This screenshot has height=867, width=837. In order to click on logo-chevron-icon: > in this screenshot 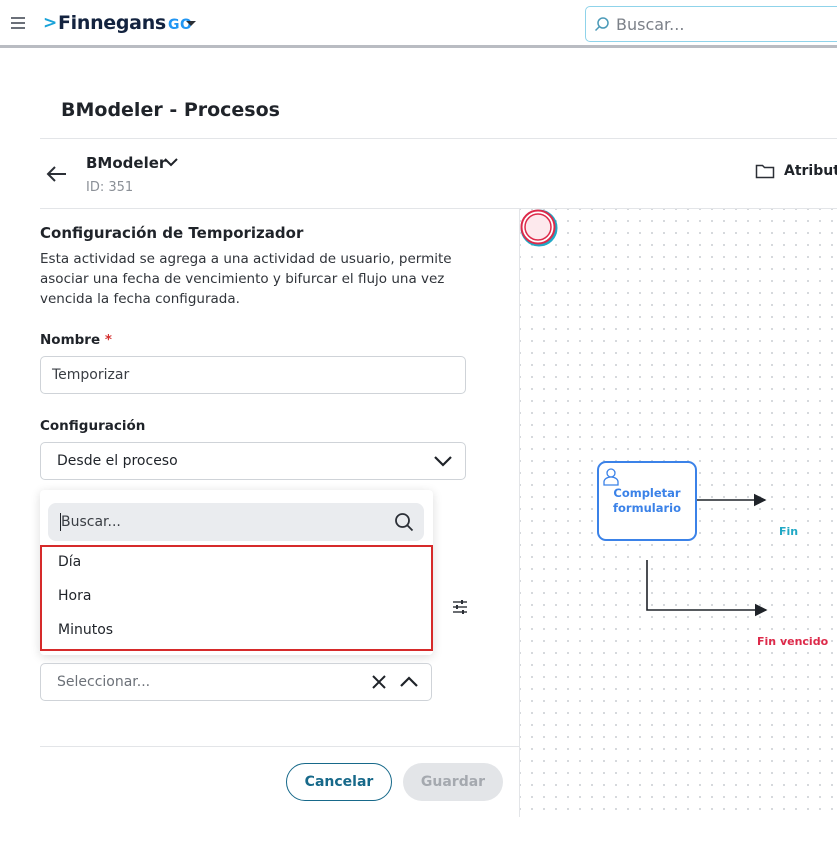, I will do `click(50, 23)`.